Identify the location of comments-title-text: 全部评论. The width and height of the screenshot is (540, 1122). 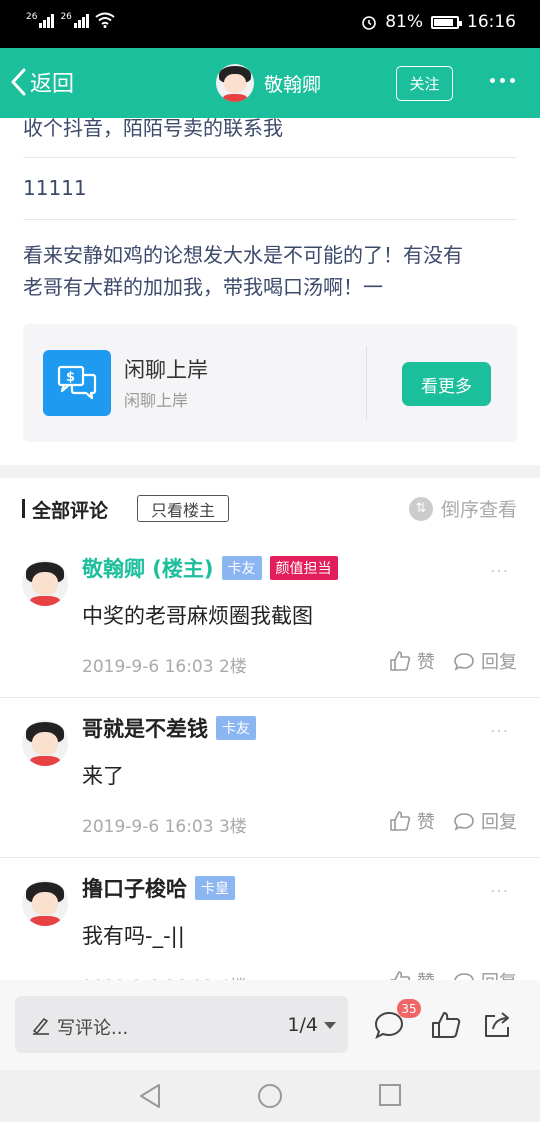
(70, 511).